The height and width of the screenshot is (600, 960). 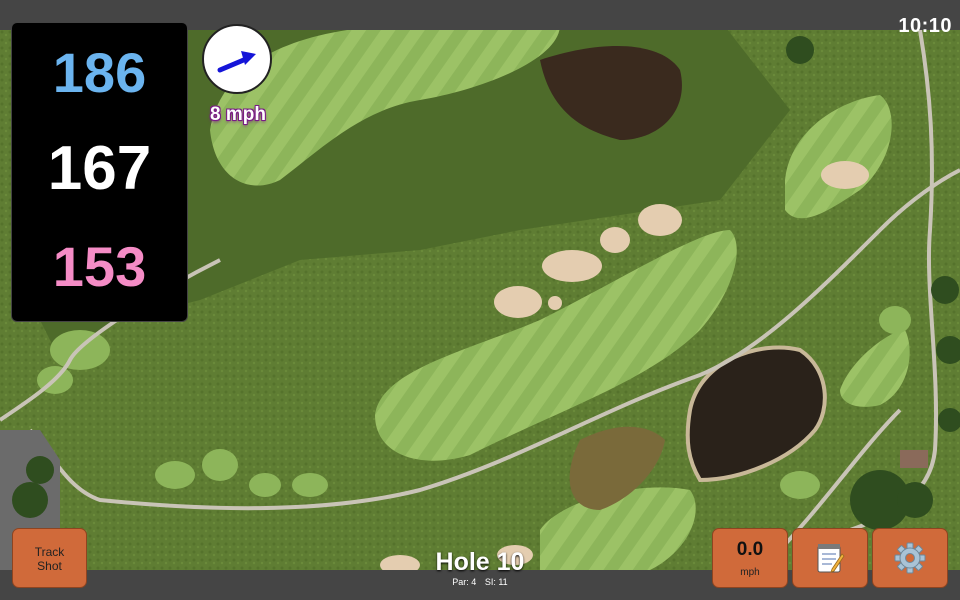 I want to click on distance-middle: 167, so click(x=99, y=168).